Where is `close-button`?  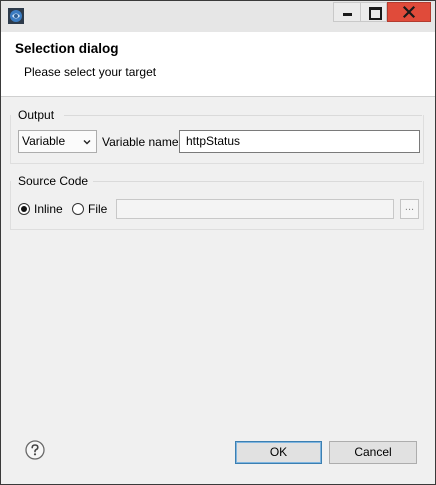
close-button is located at coordinates (409, 12).